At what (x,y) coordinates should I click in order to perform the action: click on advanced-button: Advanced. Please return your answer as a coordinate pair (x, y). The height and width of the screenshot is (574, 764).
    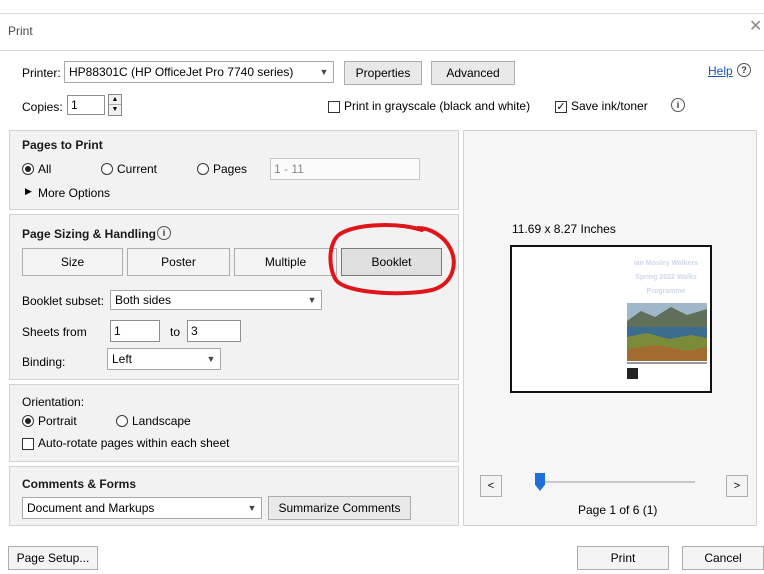
    Looking at the image, I should click on (473, 73).